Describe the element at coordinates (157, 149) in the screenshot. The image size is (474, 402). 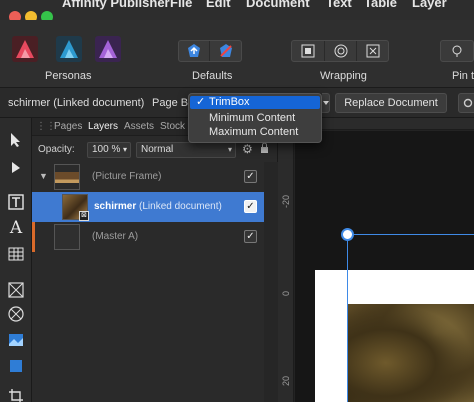
I see `blend-mode-value: Normal` at that location.